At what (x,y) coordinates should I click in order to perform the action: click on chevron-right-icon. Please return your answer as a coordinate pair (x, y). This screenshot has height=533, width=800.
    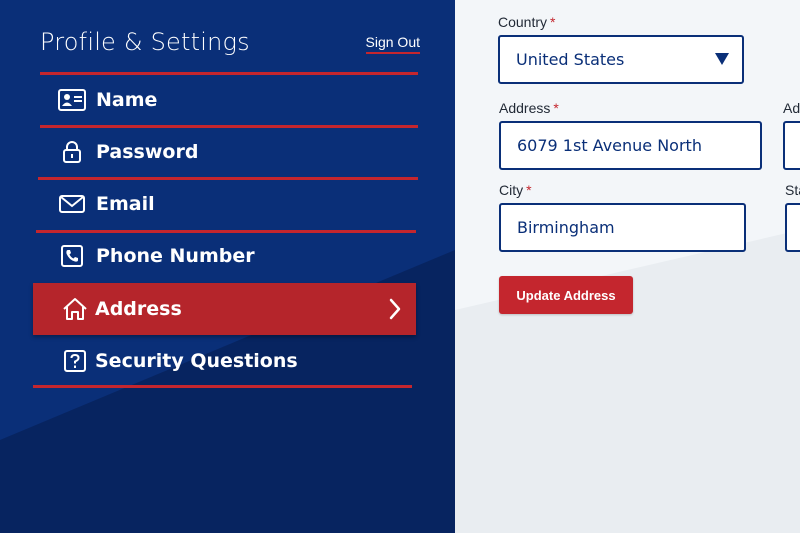
    Looking at the image, I should click on (395, 309).